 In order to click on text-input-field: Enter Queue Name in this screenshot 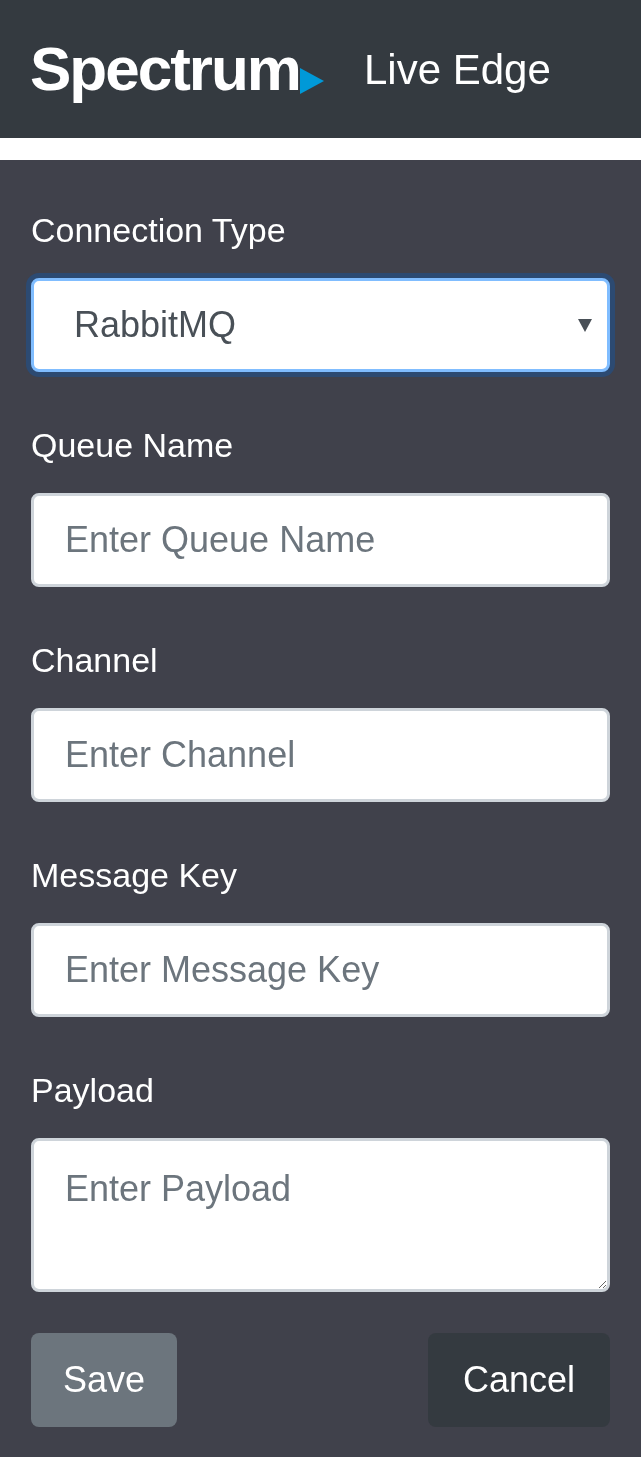, I will do `click(320, 540)`.